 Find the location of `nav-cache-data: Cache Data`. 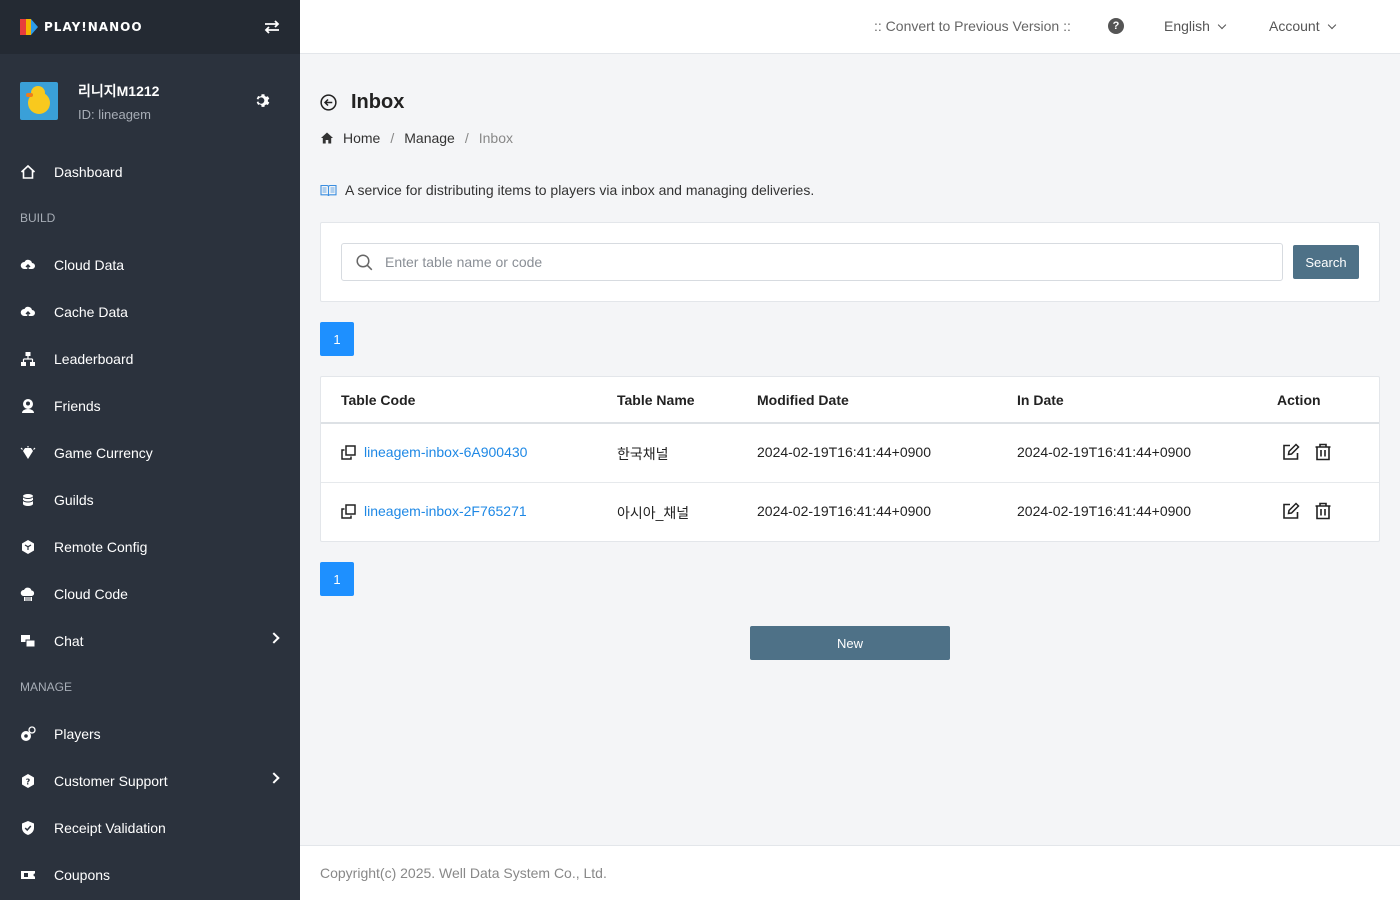

nav-cache-data: Cache Data is located at coordinates (150, 311).